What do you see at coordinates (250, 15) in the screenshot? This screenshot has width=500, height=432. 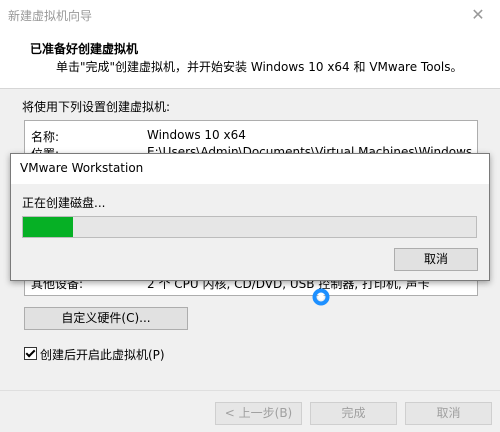 I see `wizard-titlebar: 新建虚拟机向导 ✕` at bounding box center [250, 15].